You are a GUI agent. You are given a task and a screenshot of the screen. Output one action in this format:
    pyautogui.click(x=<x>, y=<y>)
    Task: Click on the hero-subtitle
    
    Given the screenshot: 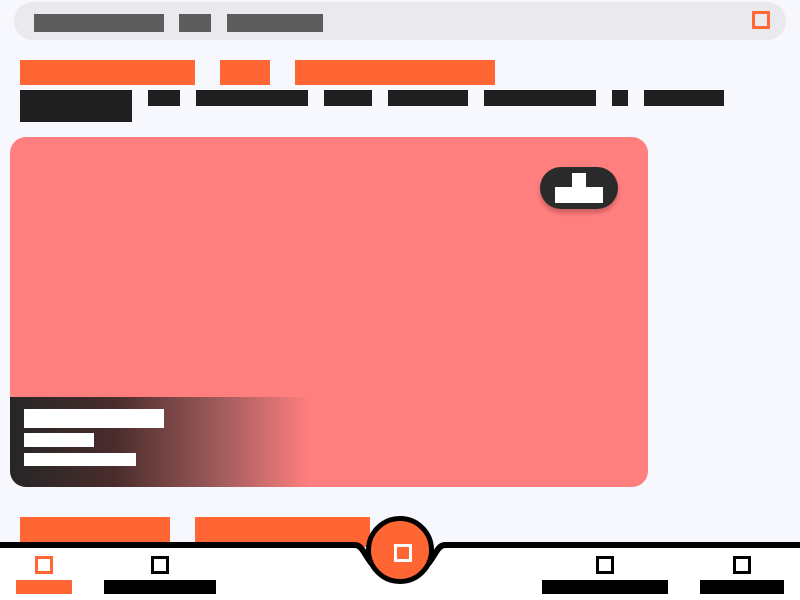 What is the action you would take?
    pyautogui.click(x=59, y=440)
    